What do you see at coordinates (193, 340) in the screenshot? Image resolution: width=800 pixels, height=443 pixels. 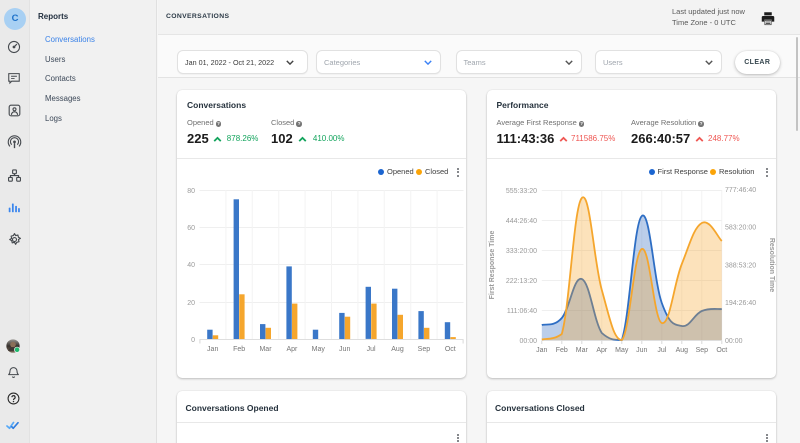 I see `svg-text: 0` at bounding box center [193, 340].